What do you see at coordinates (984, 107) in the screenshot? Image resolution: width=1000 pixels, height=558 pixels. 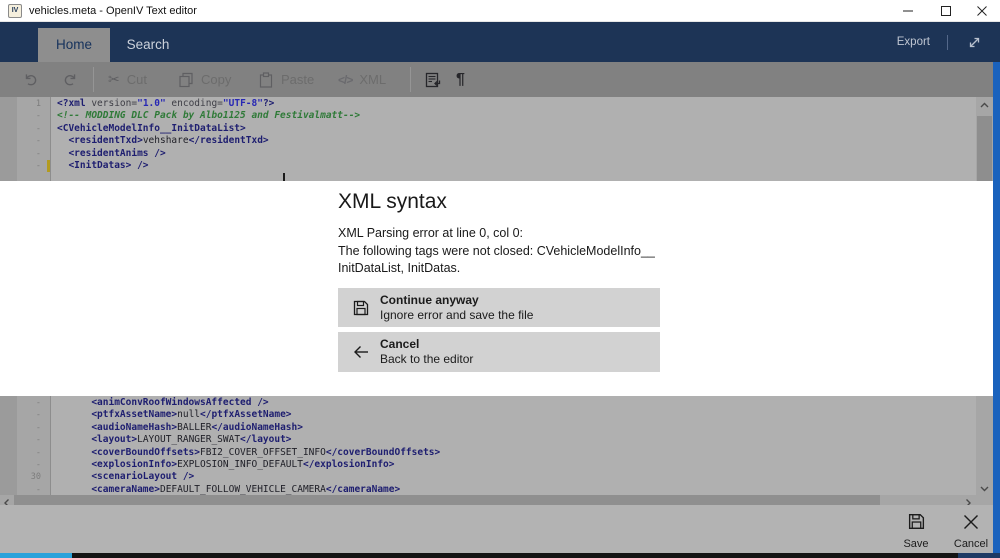 I see `scroll-up-arrow-icon` at bounding box center [984, 107].